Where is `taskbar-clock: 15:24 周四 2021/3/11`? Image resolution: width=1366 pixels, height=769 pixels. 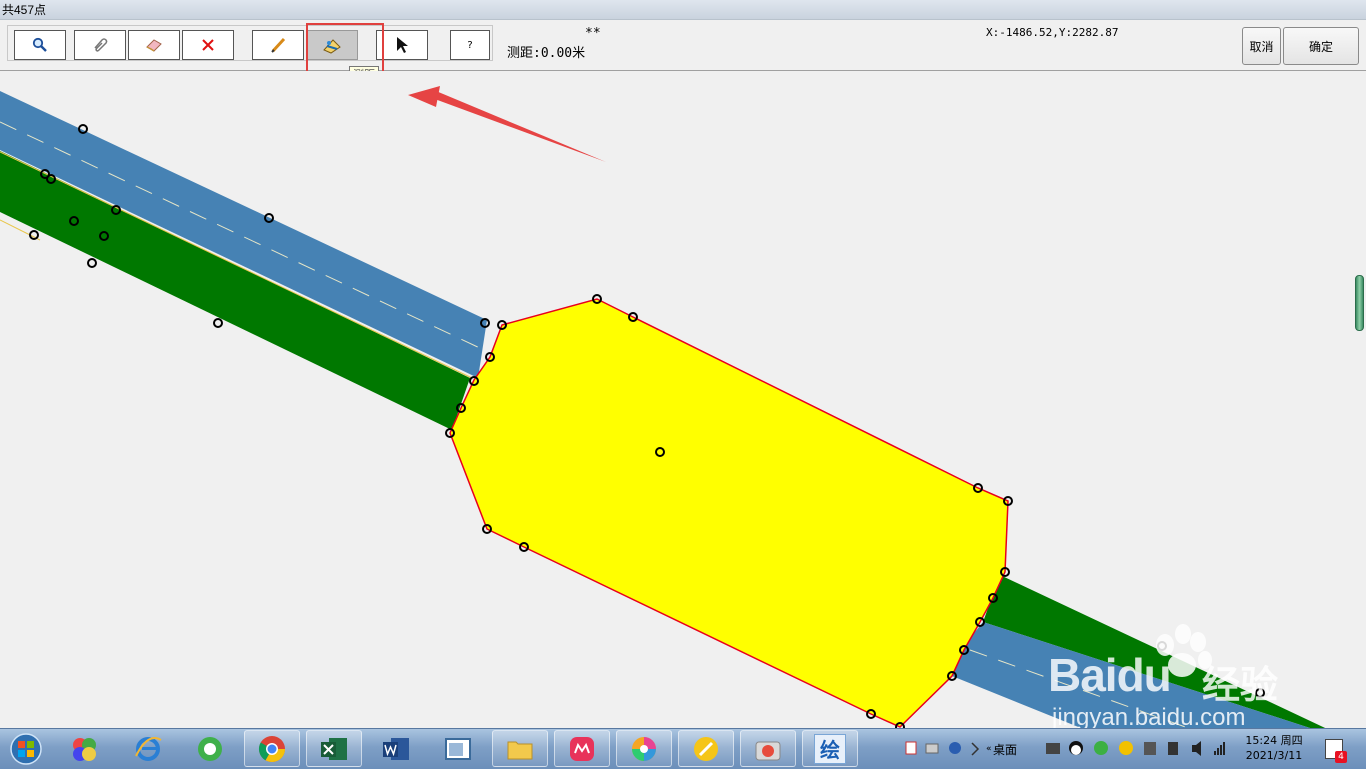 taskbar-clock: 15:24 周四 2021/3/11 is located at coordinates (1274, 748).